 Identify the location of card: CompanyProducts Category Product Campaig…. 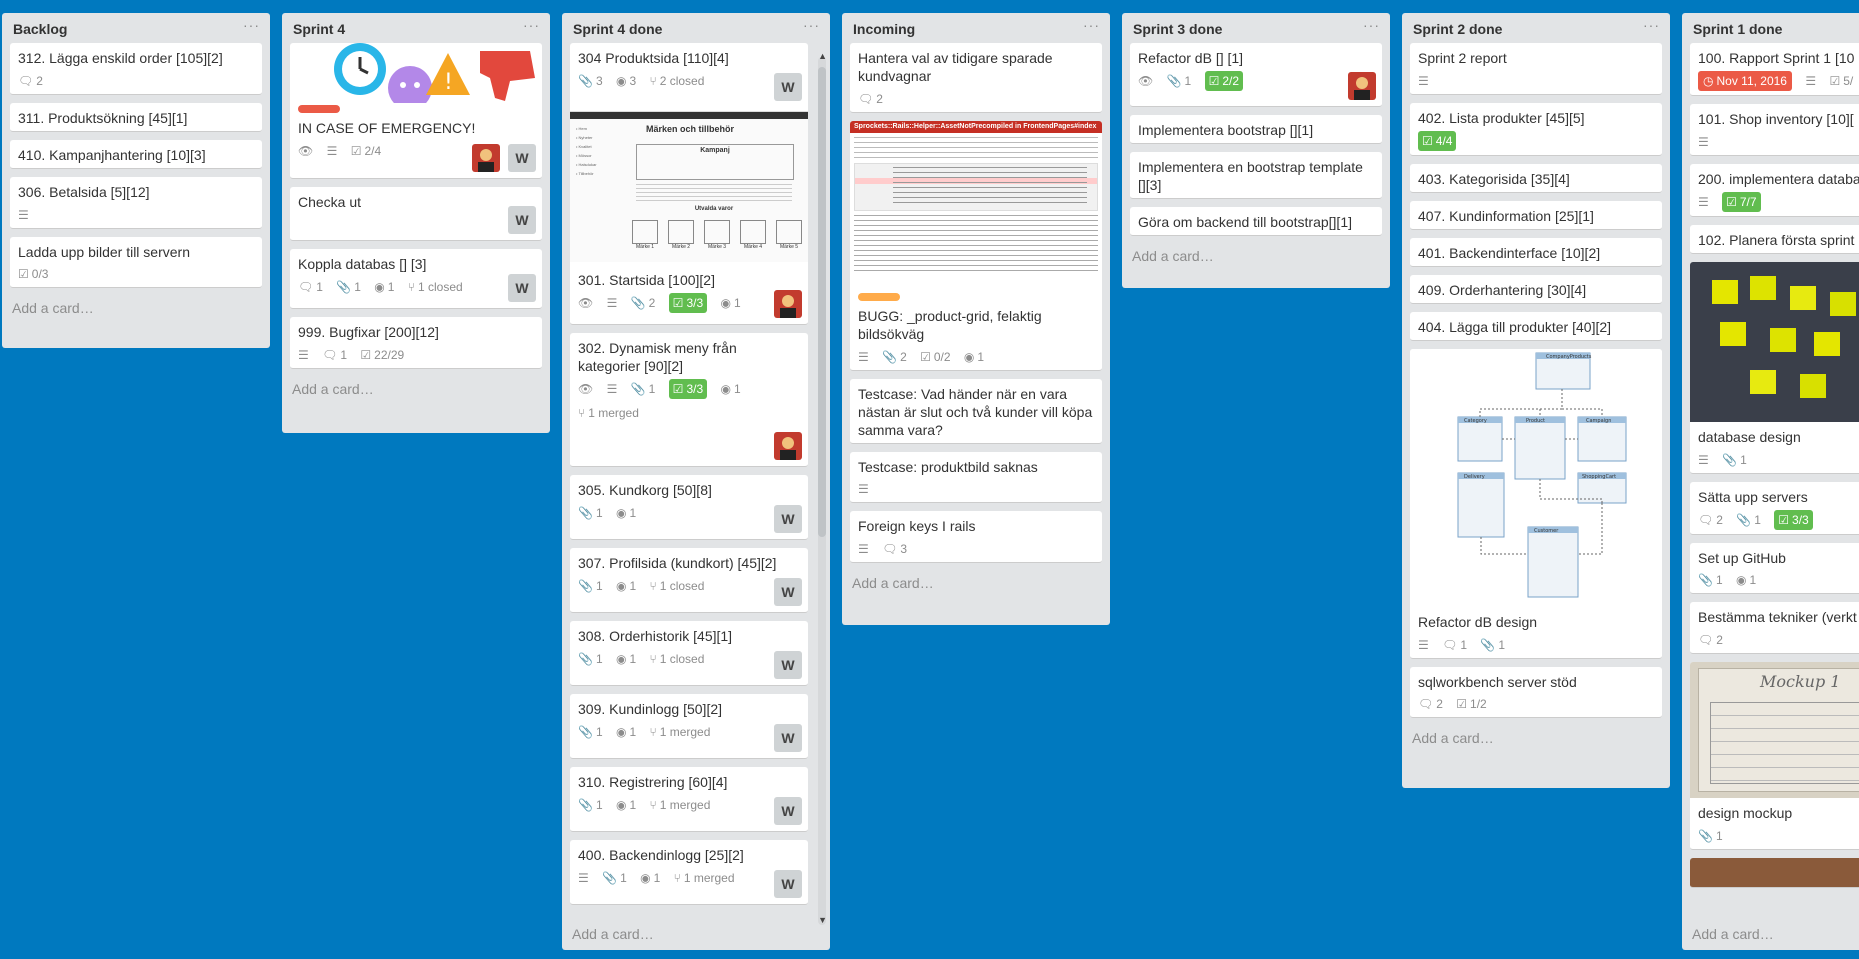
(1536, 503).